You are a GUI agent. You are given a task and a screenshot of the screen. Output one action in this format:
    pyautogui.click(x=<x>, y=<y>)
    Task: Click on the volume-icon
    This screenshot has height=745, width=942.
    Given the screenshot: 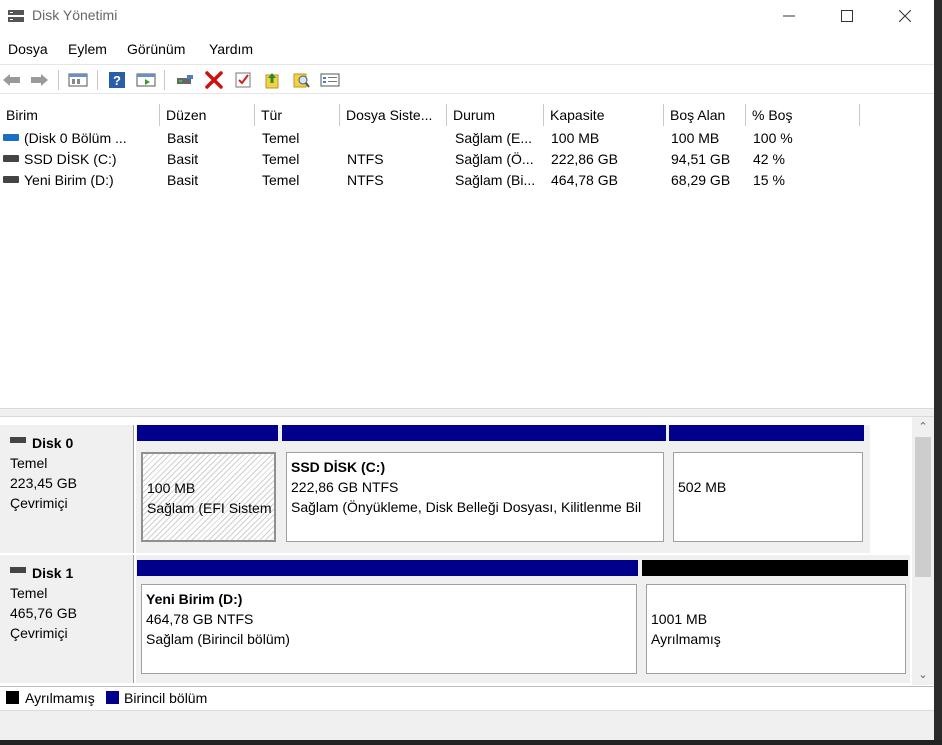 What is the action you would take?
    pyautogui.click(x=11, y=179)
    